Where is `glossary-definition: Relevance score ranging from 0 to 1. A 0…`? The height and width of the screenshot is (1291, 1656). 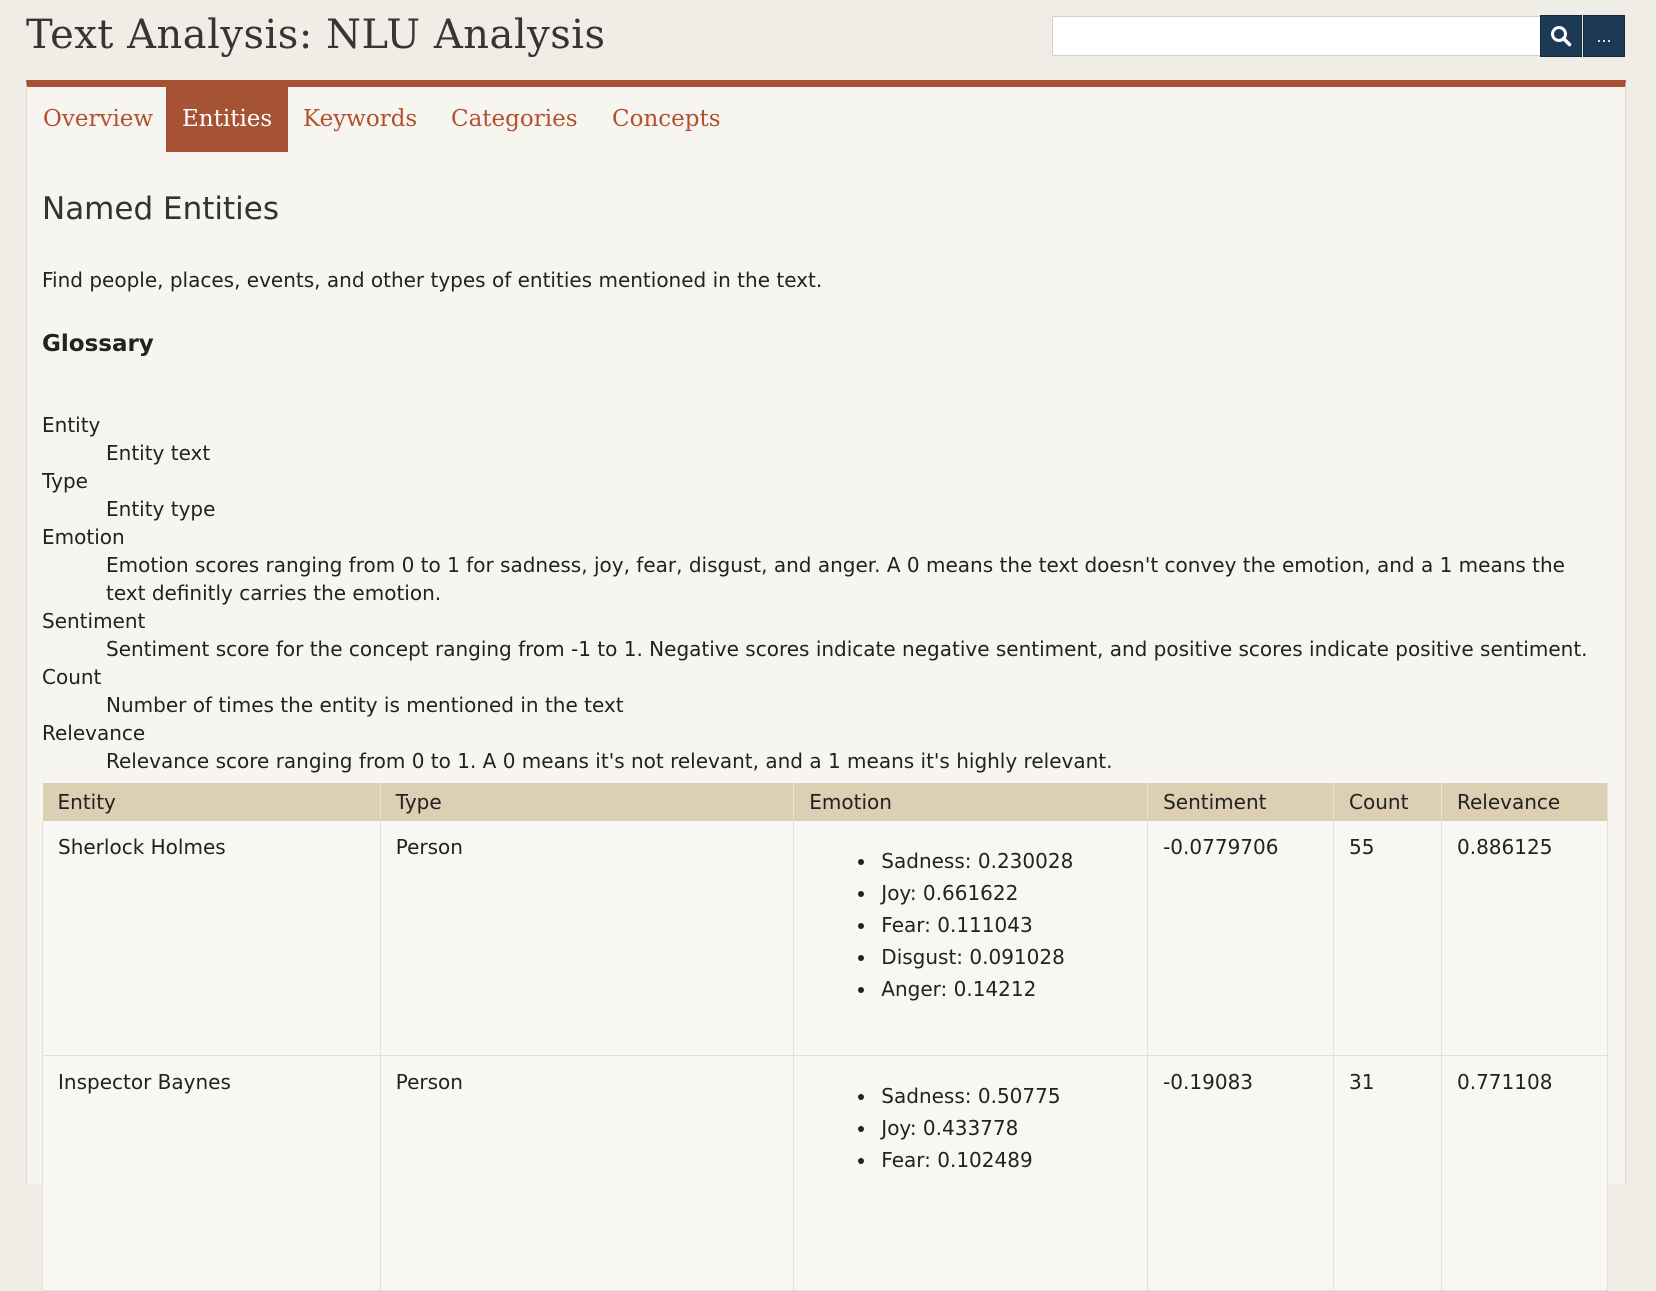 glossary-definition: Relevance score ranging from 0 to 1. A 0… is located at coordinates (609, 761).